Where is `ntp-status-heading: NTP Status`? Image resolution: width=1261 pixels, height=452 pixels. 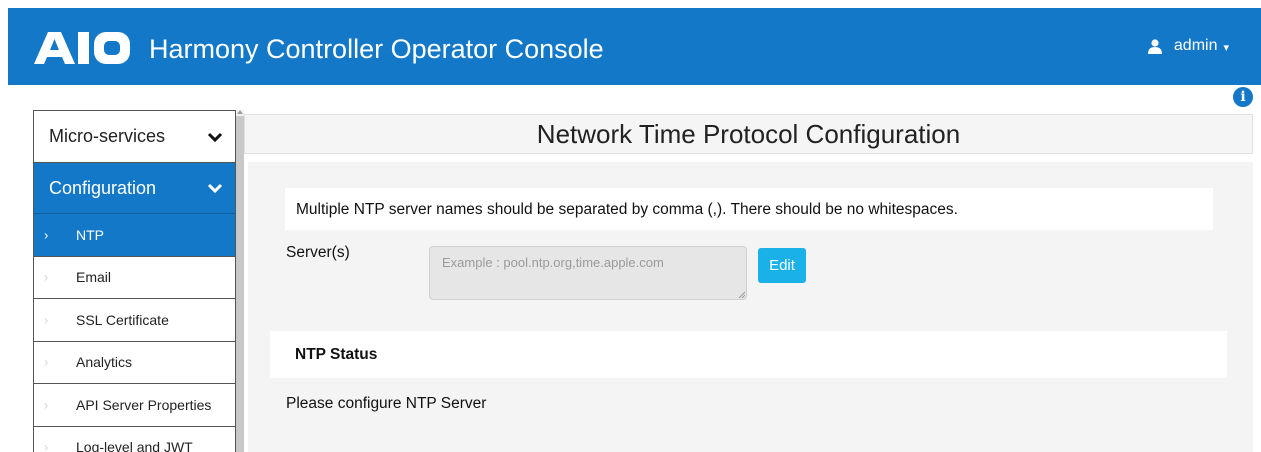 ntp-status-heading: NTP Status is located at coordinates (748, 354).